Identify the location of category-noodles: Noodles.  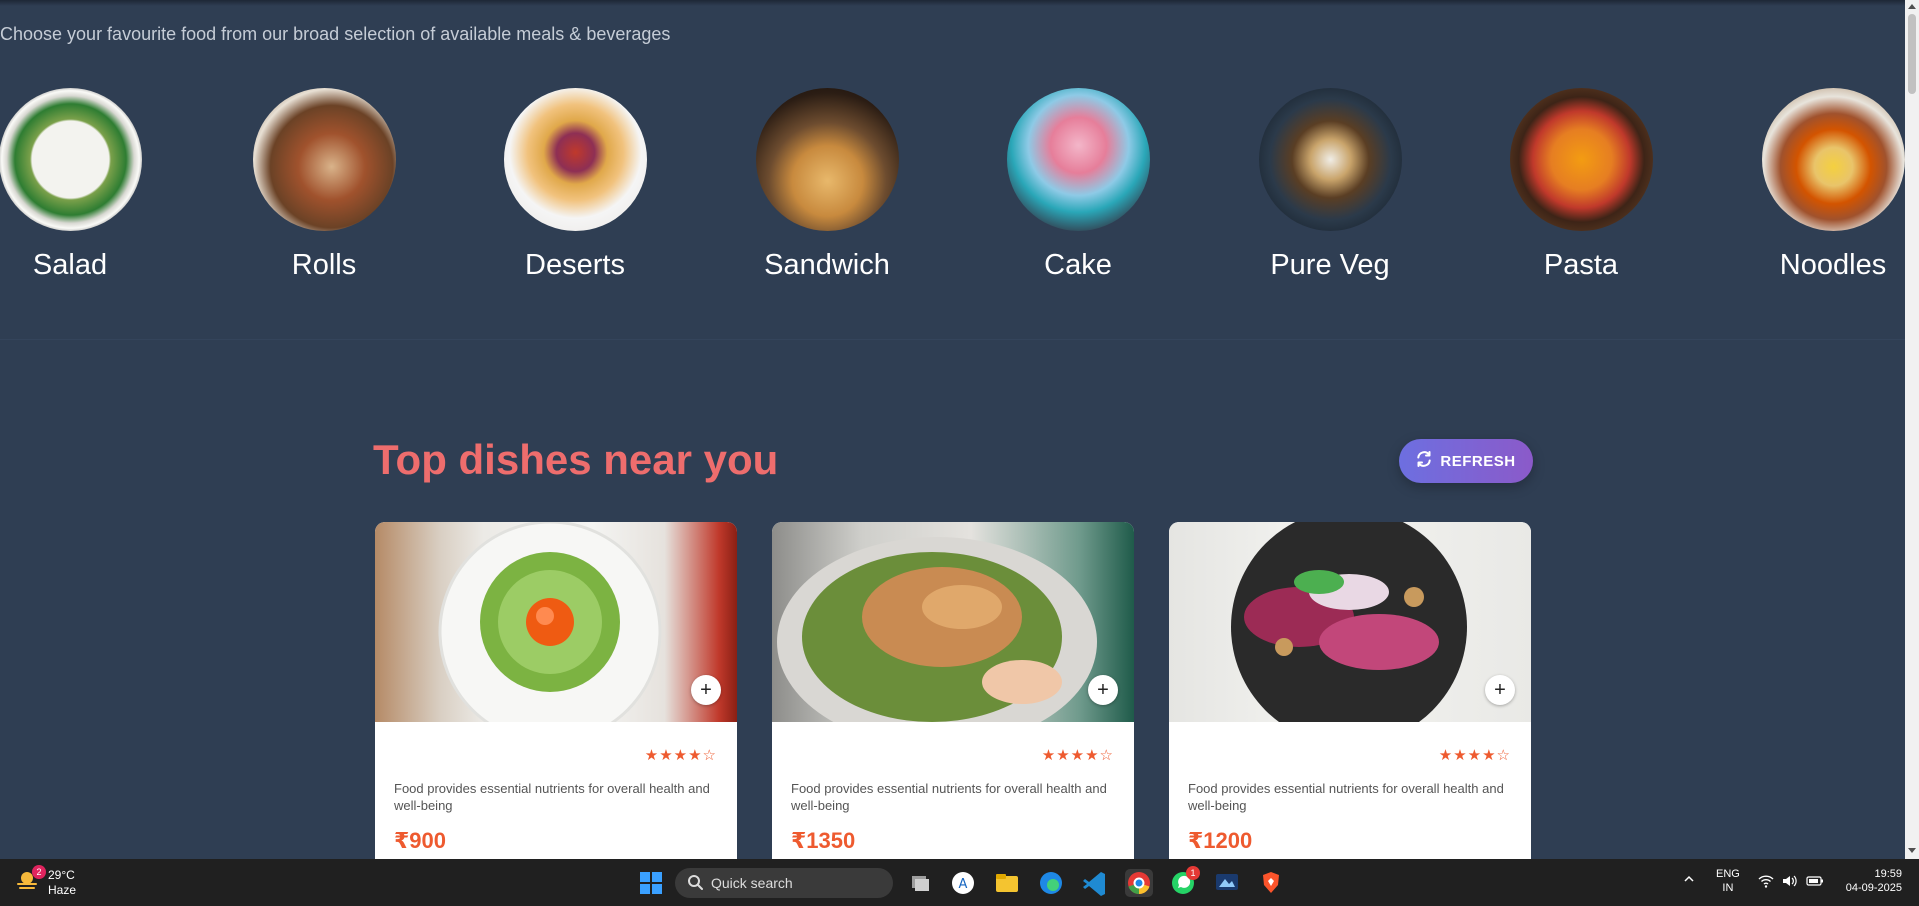
(1824, 185).